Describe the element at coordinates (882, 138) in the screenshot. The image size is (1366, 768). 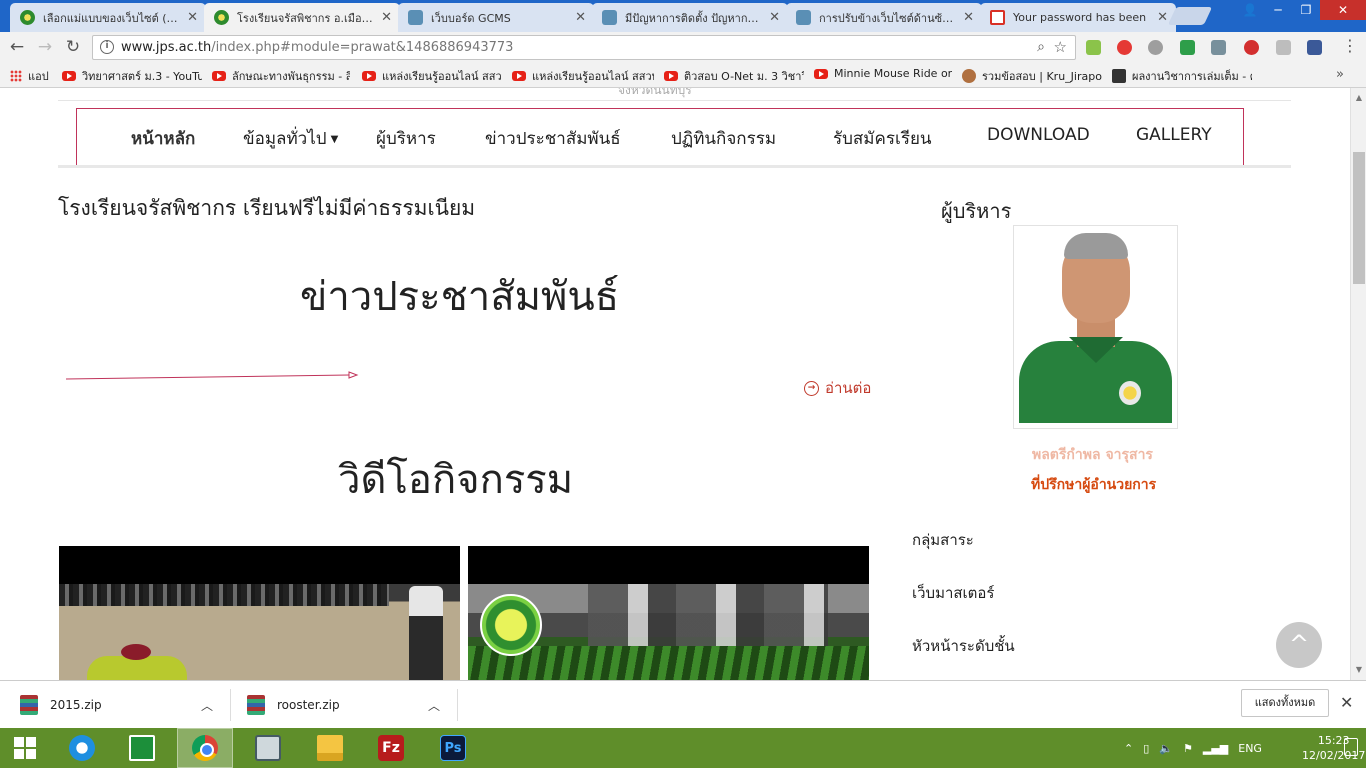
I see `nav-admission: รับสมัครเรียน` at that location.